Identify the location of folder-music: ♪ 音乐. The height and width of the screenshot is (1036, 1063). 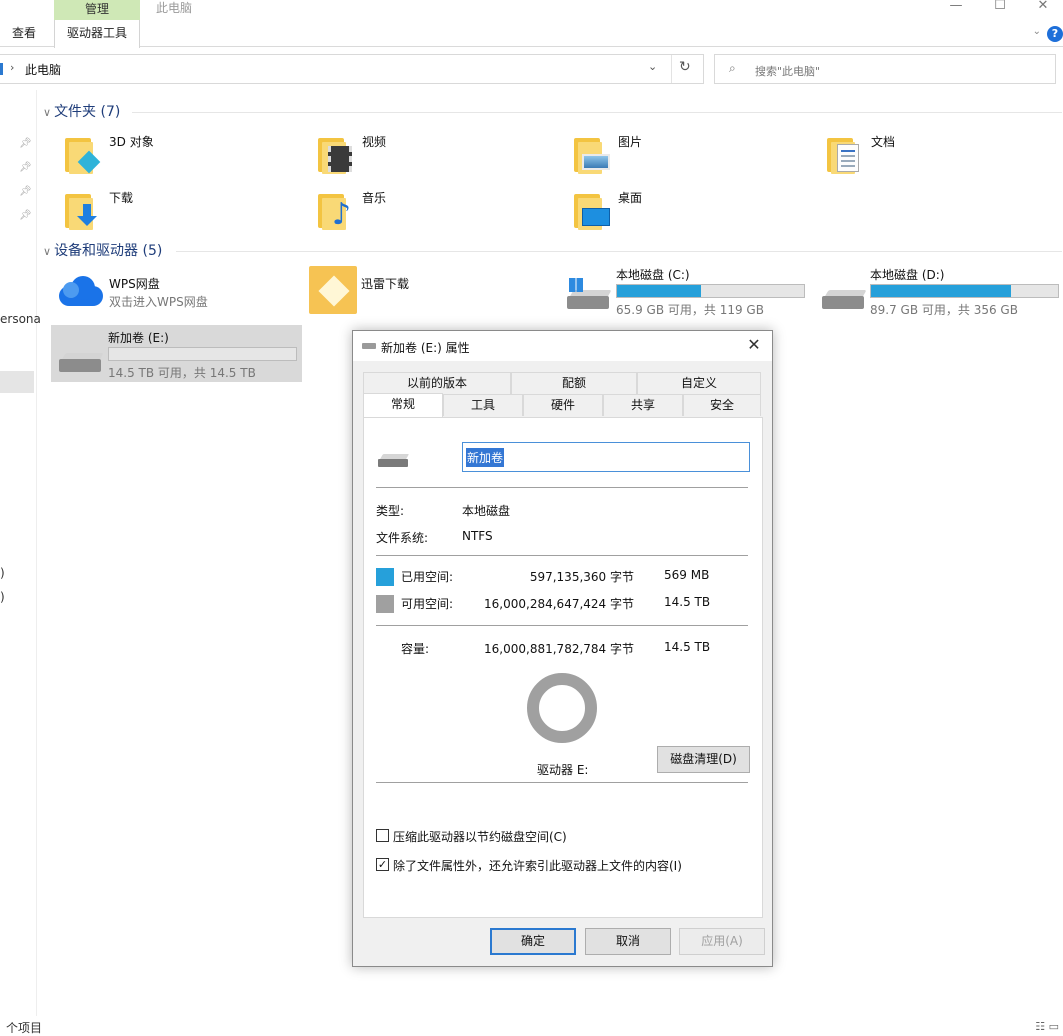
(414, 211).